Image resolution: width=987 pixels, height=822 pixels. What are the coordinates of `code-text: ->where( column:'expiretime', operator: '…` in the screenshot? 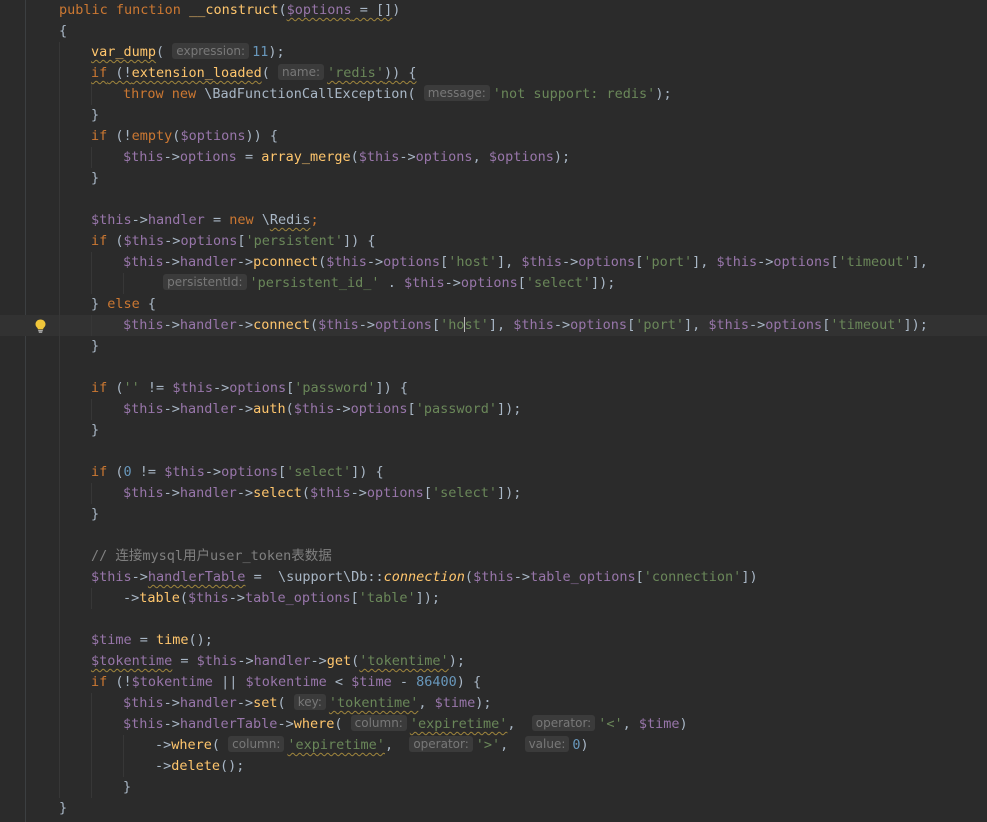 It's located at (372, 745).